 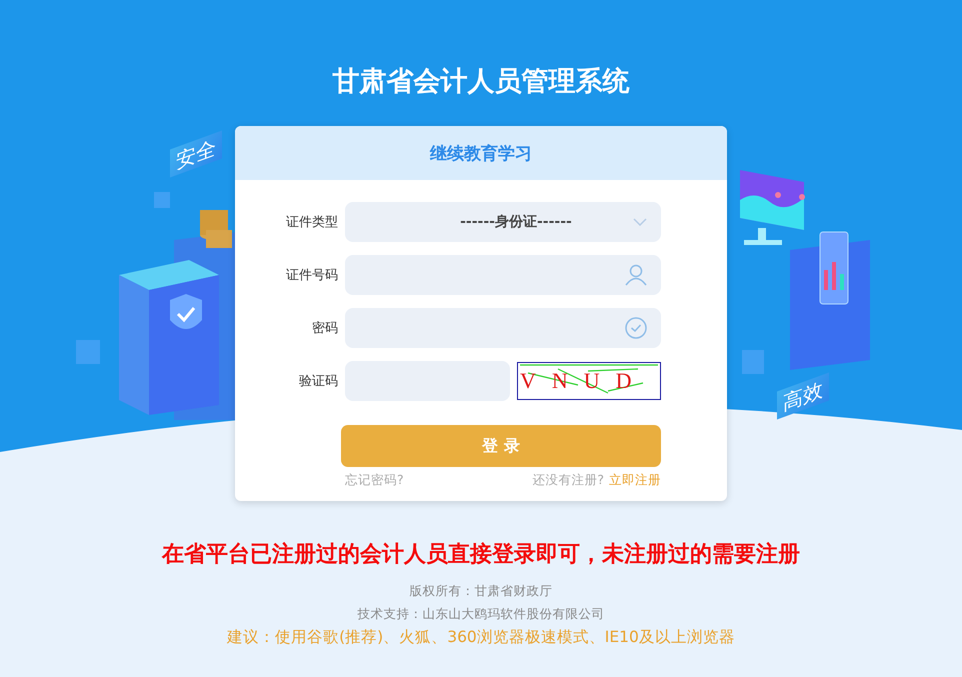 I want to click on chevron-down-icon, so click(x=640, y=222).